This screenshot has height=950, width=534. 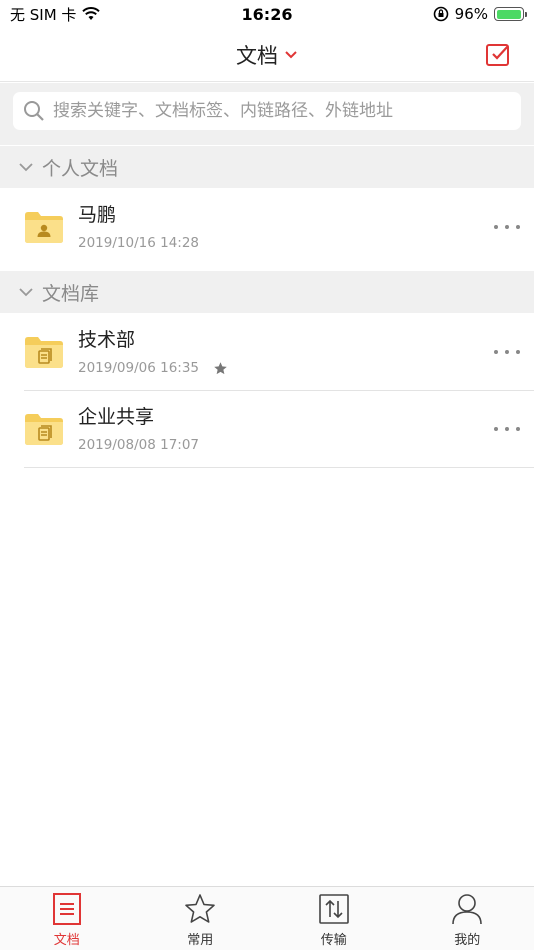 What do you see at coordinates (66, 909) in the screenshot?
I see `document-list-icon` at bounding box center [66, 909].